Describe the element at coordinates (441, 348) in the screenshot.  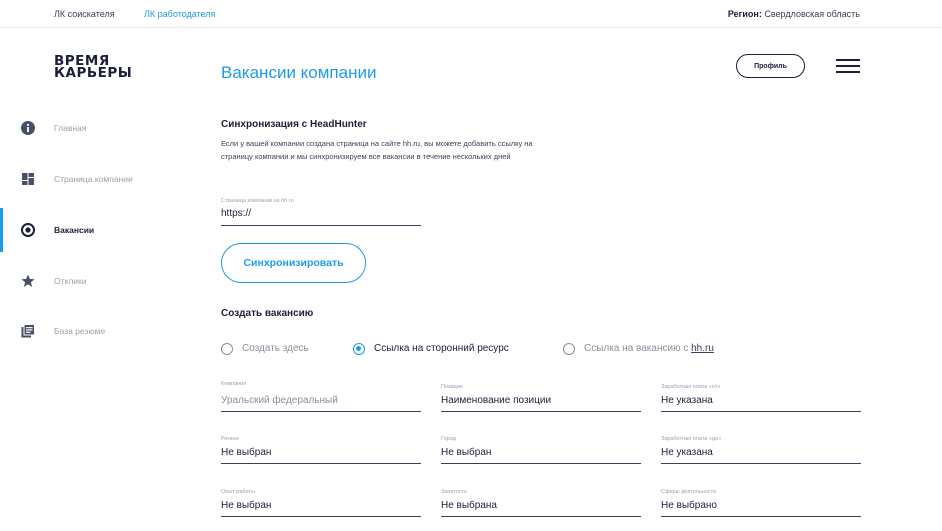
I see `radio-label: Ссылка на сторонний ресурс` at that location.